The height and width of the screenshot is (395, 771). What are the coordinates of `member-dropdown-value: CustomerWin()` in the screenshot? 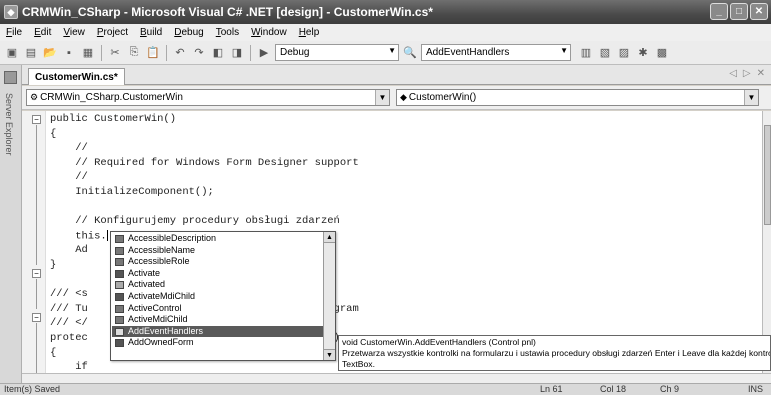 It's located at (442, 97).